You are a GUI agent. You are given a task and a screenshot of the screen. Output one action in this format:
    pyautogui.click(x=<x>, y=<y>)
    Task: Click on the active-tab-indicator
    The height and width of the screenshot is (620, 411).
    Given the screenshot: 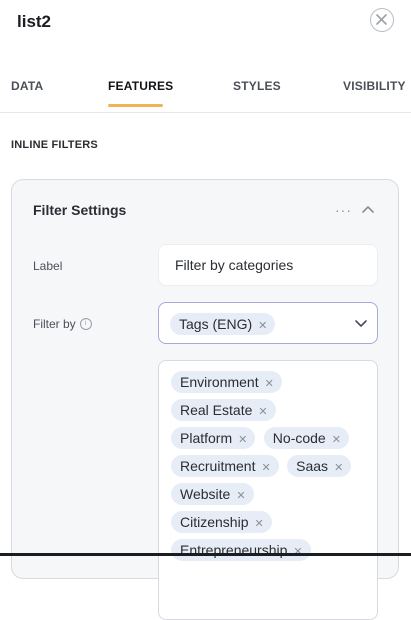 What is the action you would take?
    pyautogui.click(x=135, y=105)
    